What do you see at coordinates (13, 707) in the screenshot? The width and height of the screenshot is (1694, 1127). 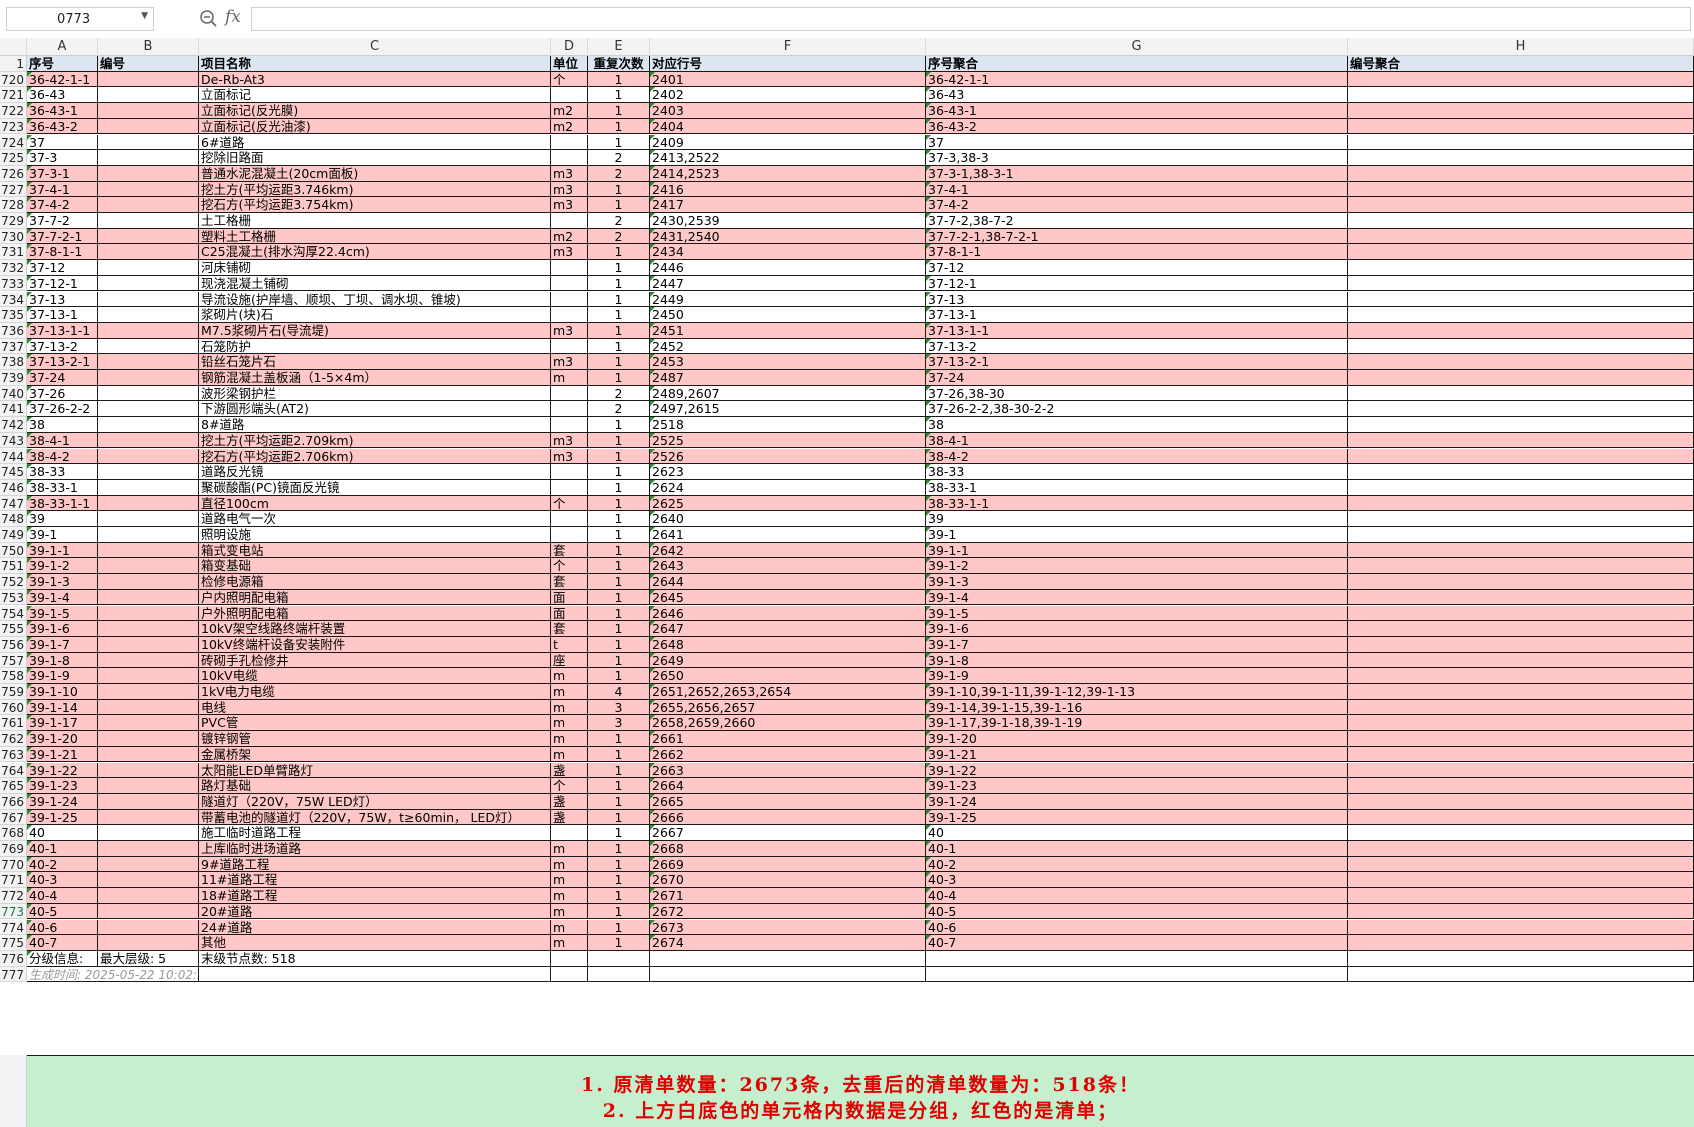 I see `row-header: 760` at bounding box center [13, 707].